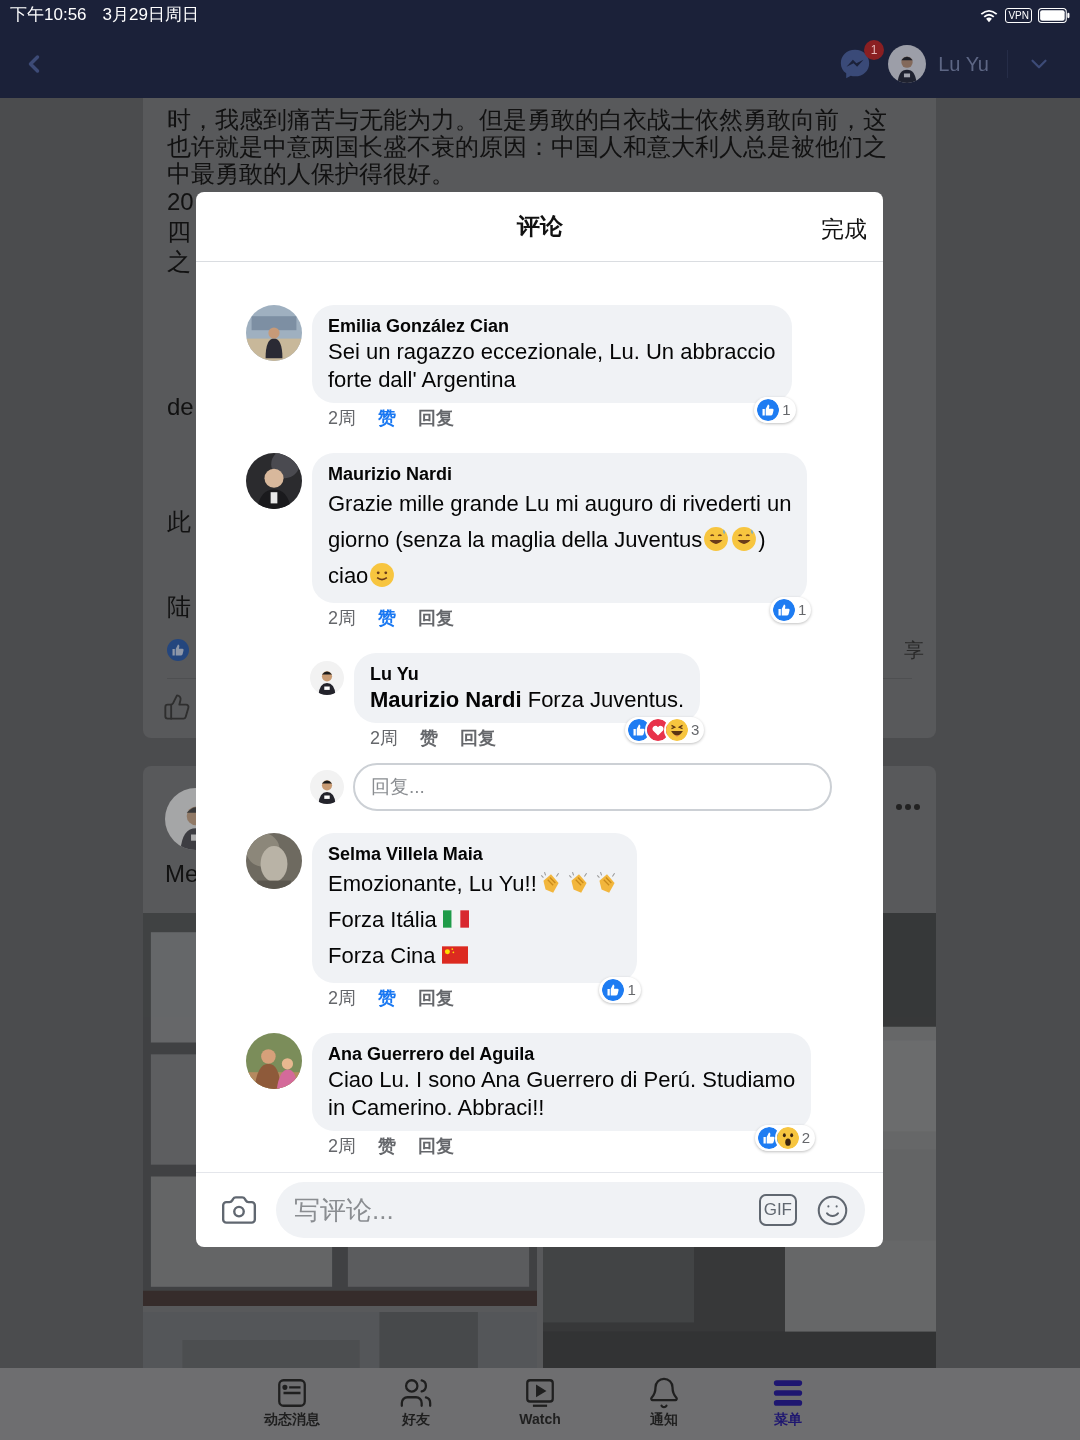  I want to click on post-text-line: 四, so click(179, 232).